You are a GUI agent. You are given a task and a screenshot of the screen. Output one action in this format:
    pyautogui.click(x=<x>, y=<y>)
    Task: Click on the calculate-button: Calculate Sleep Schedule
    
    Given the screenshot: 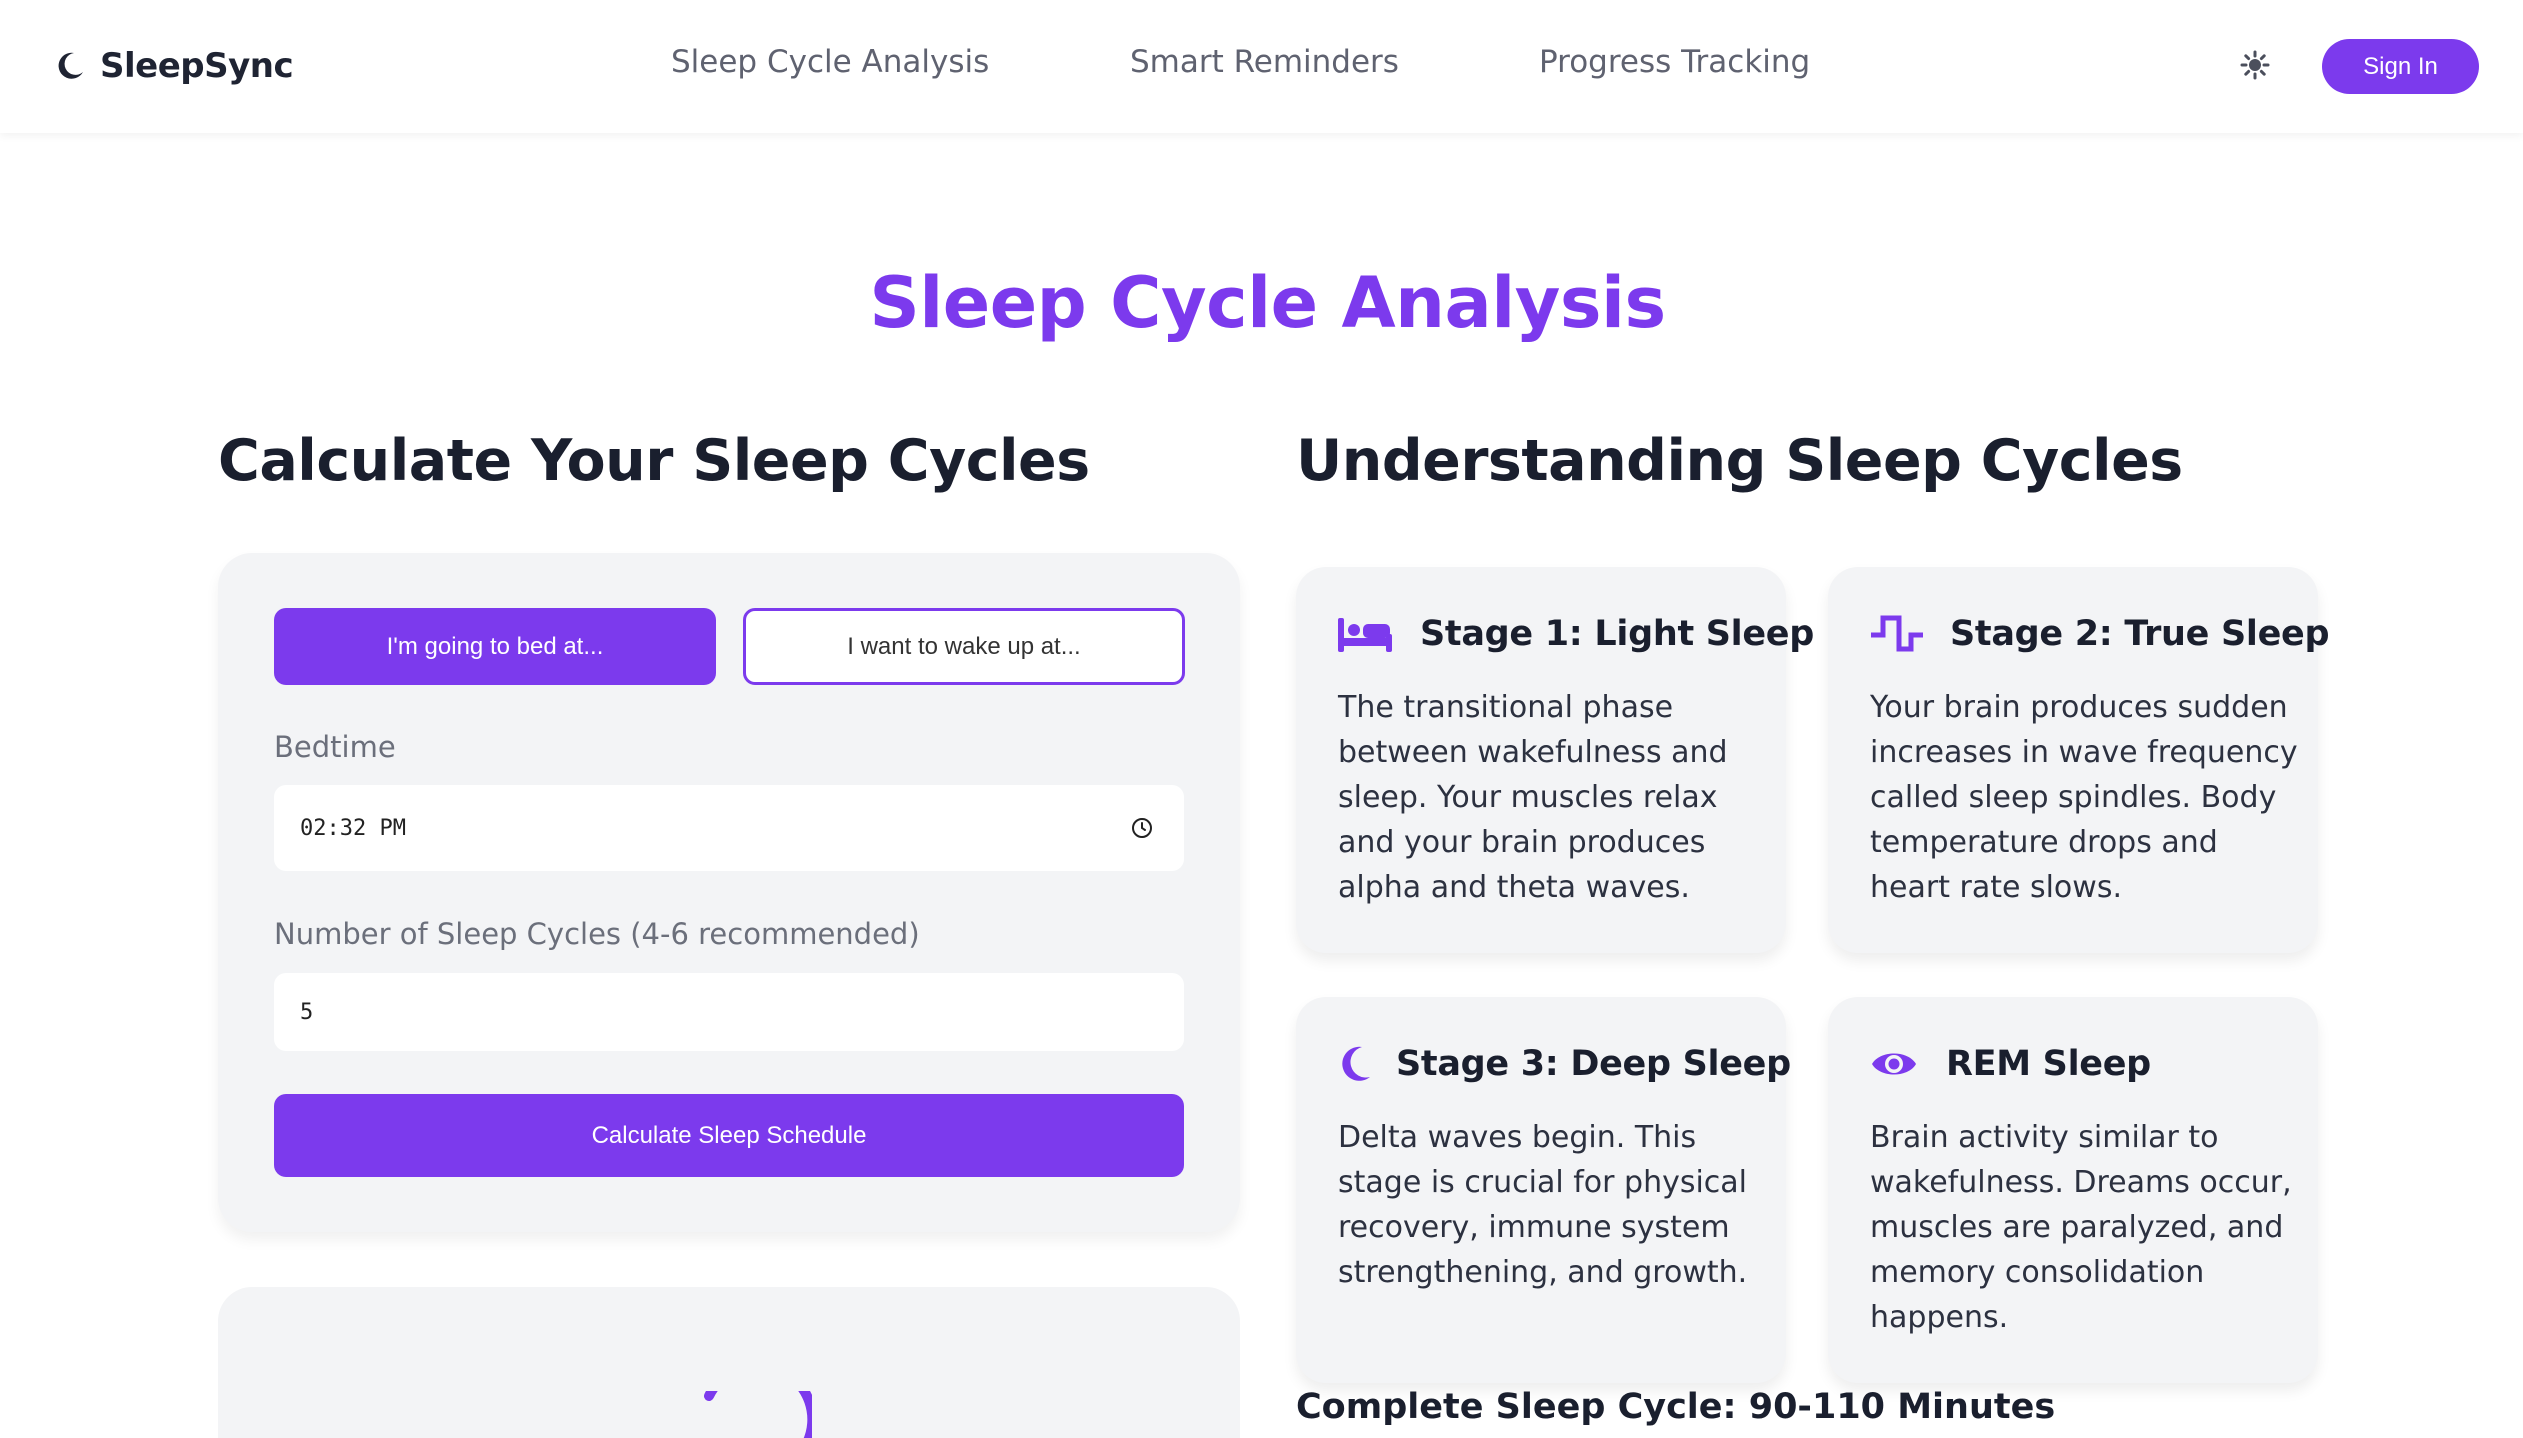 What is the action you would take?
    pyautogui.click(x=729, y=1135)
    